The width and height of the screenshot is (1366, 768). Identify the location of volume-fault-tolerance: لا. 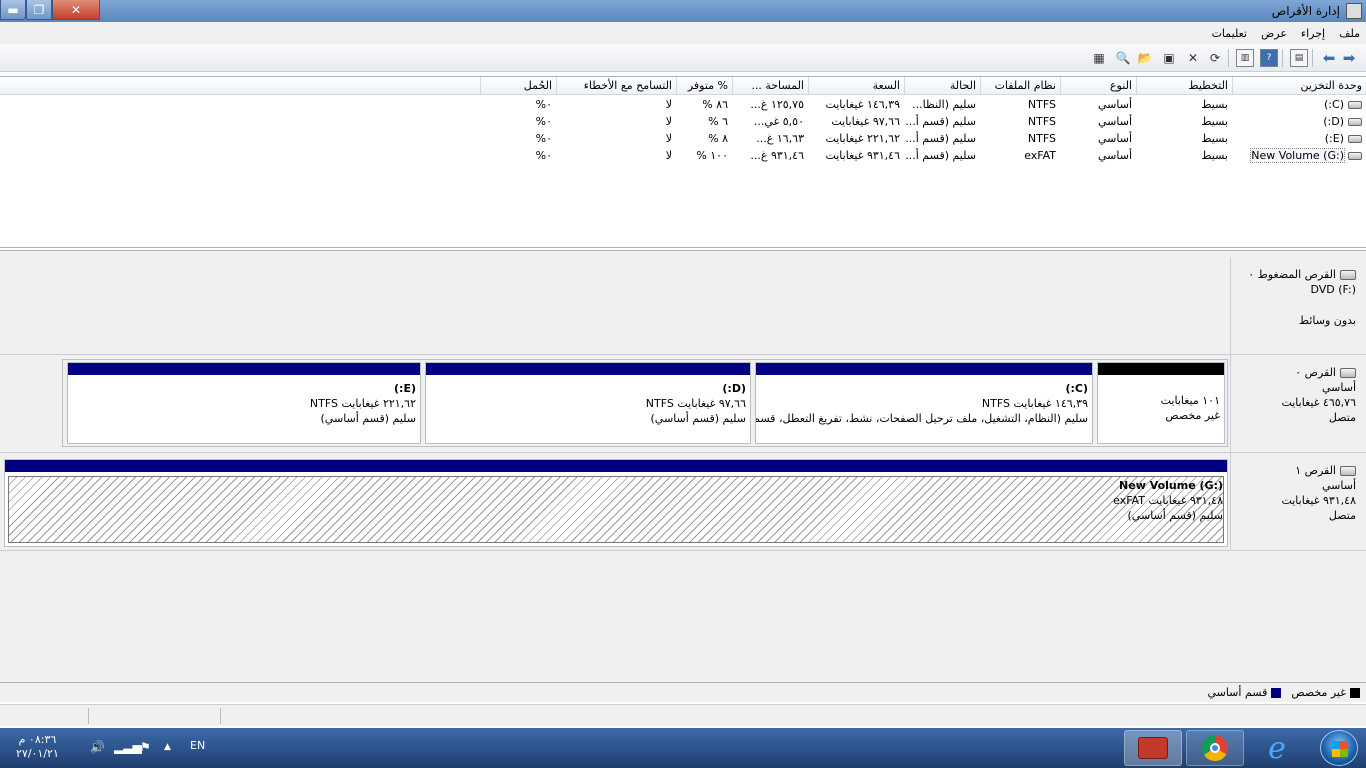
(668, 104).